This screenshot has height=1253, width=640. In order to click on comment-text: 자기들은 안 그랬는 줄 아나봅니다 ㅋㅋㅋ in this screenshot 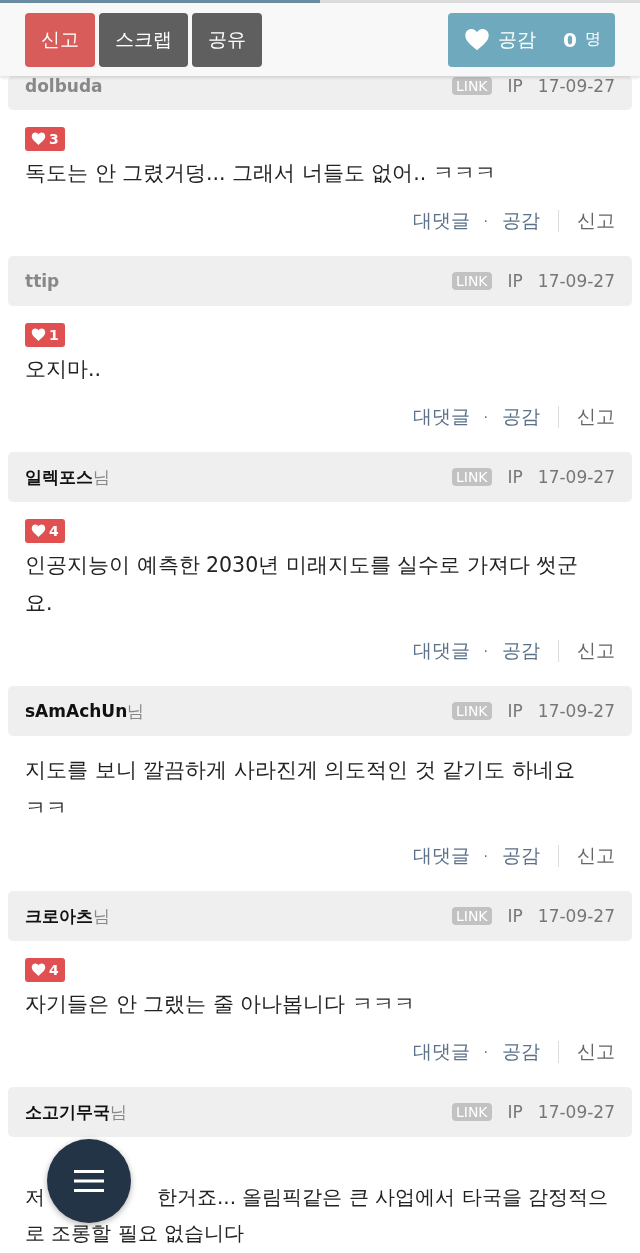, I will do `click(220, 1004)`.